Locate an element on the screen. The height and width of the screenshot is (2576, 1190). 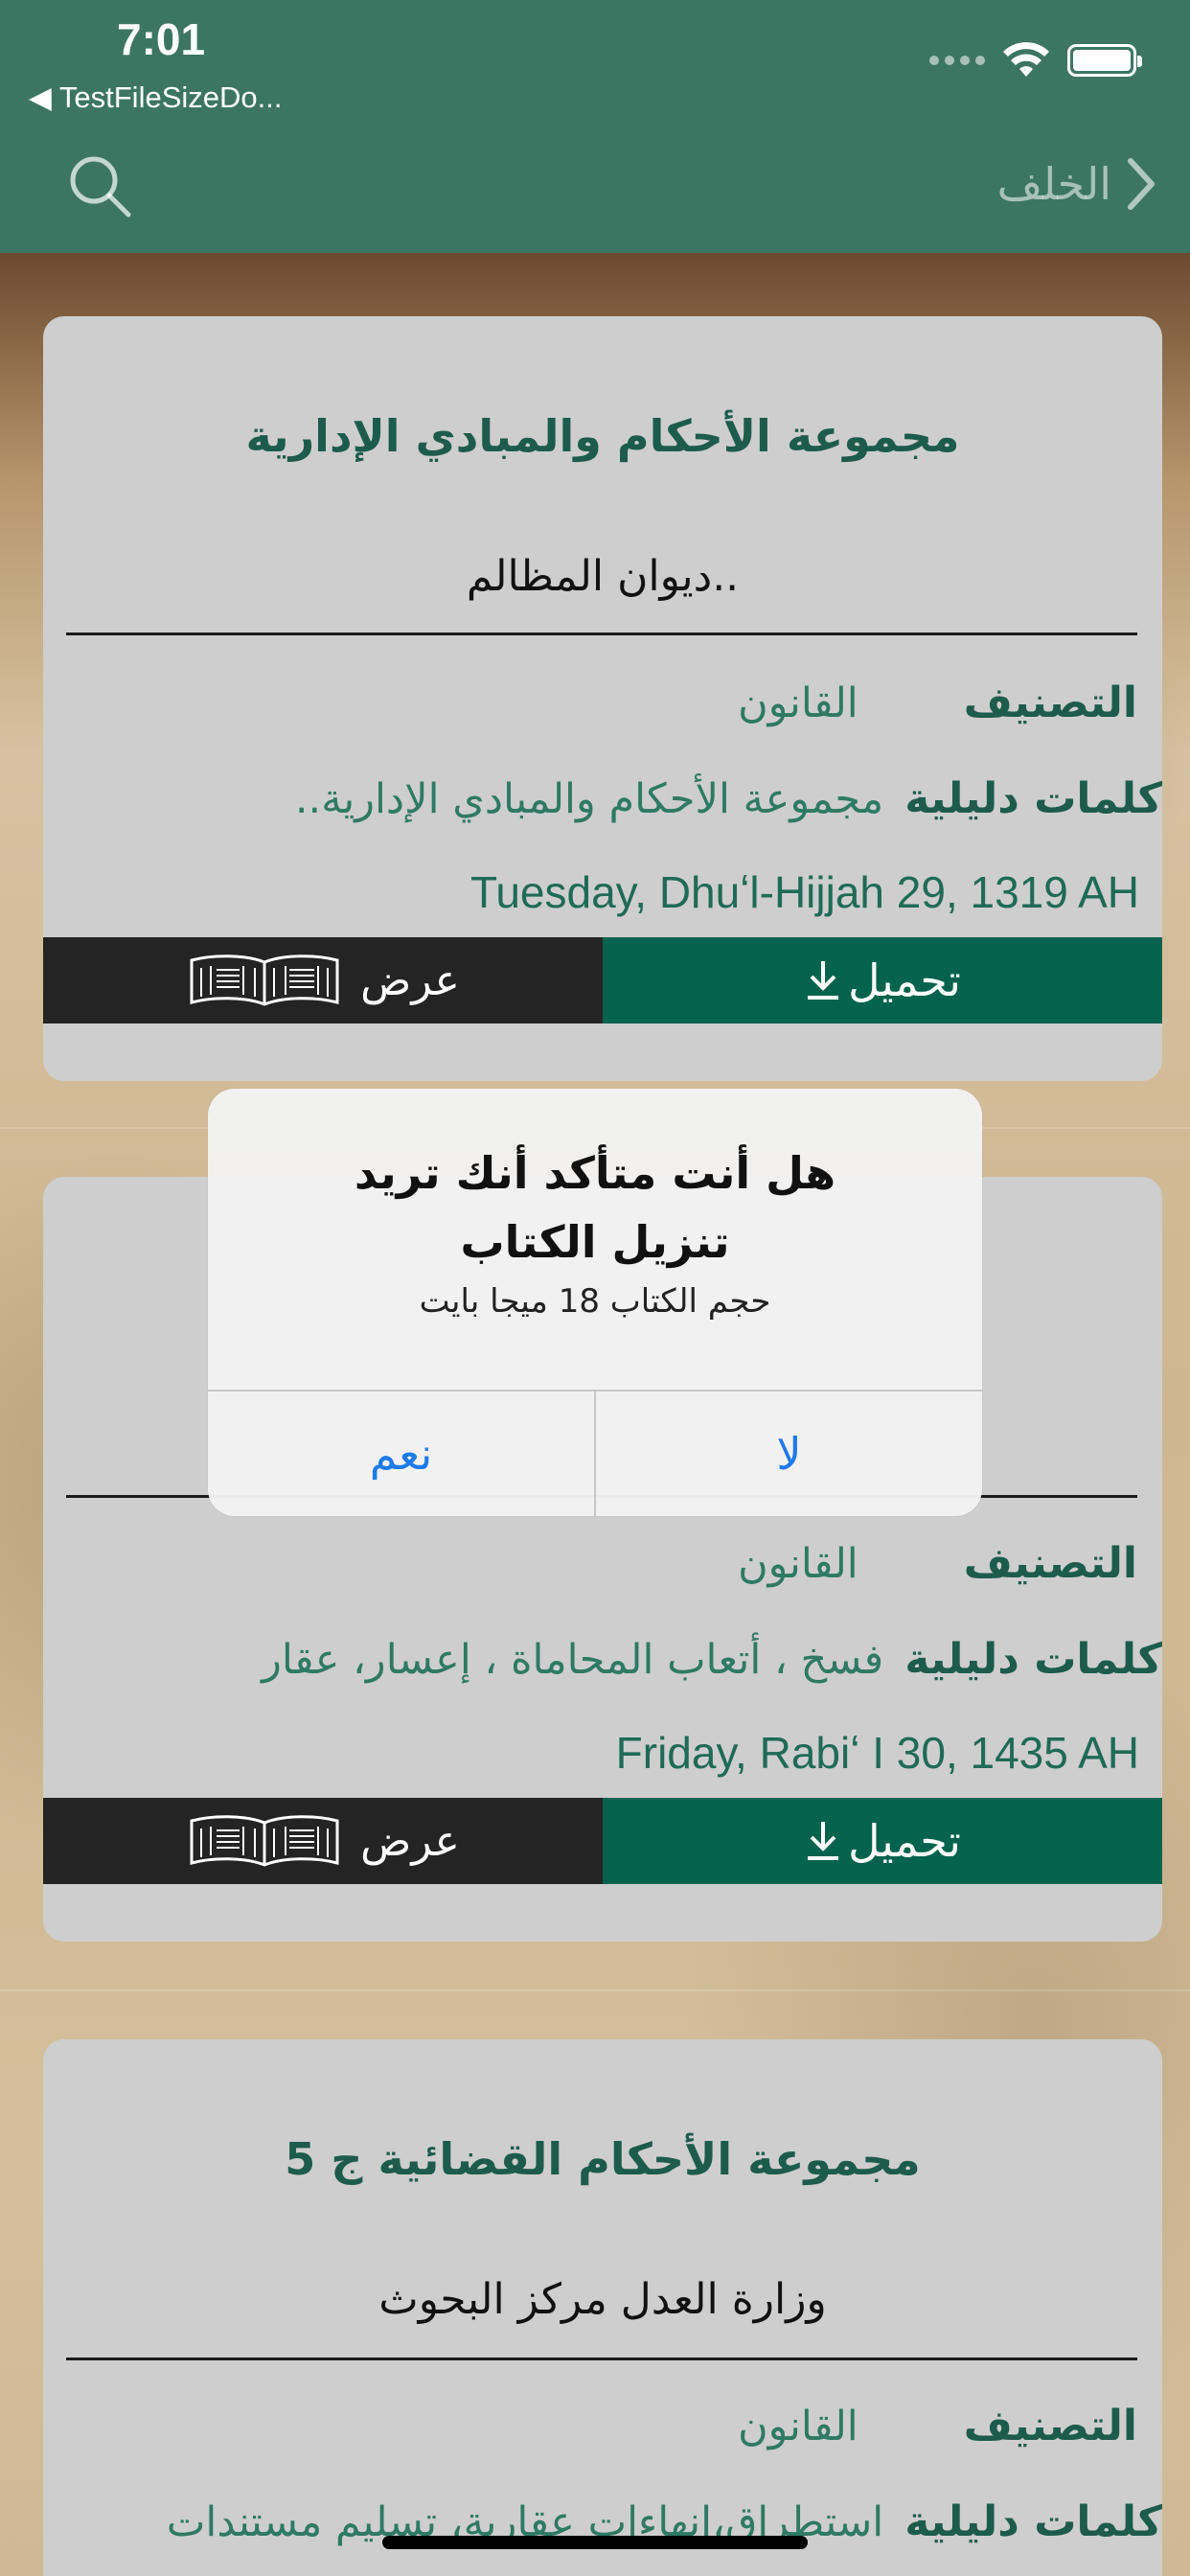
search-button is located at coordinates (101, 186).